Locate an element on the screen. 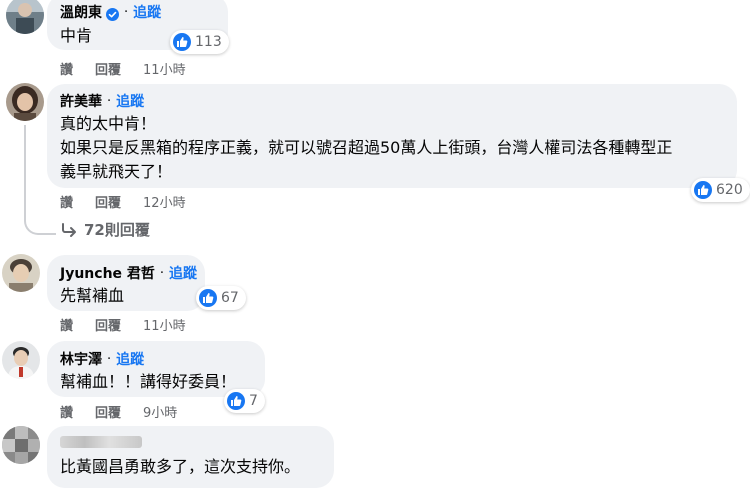 The image size is (750, 488). comment-header: Jyunche 君哲 · 追蹤 is located at coordinates (128, 273).